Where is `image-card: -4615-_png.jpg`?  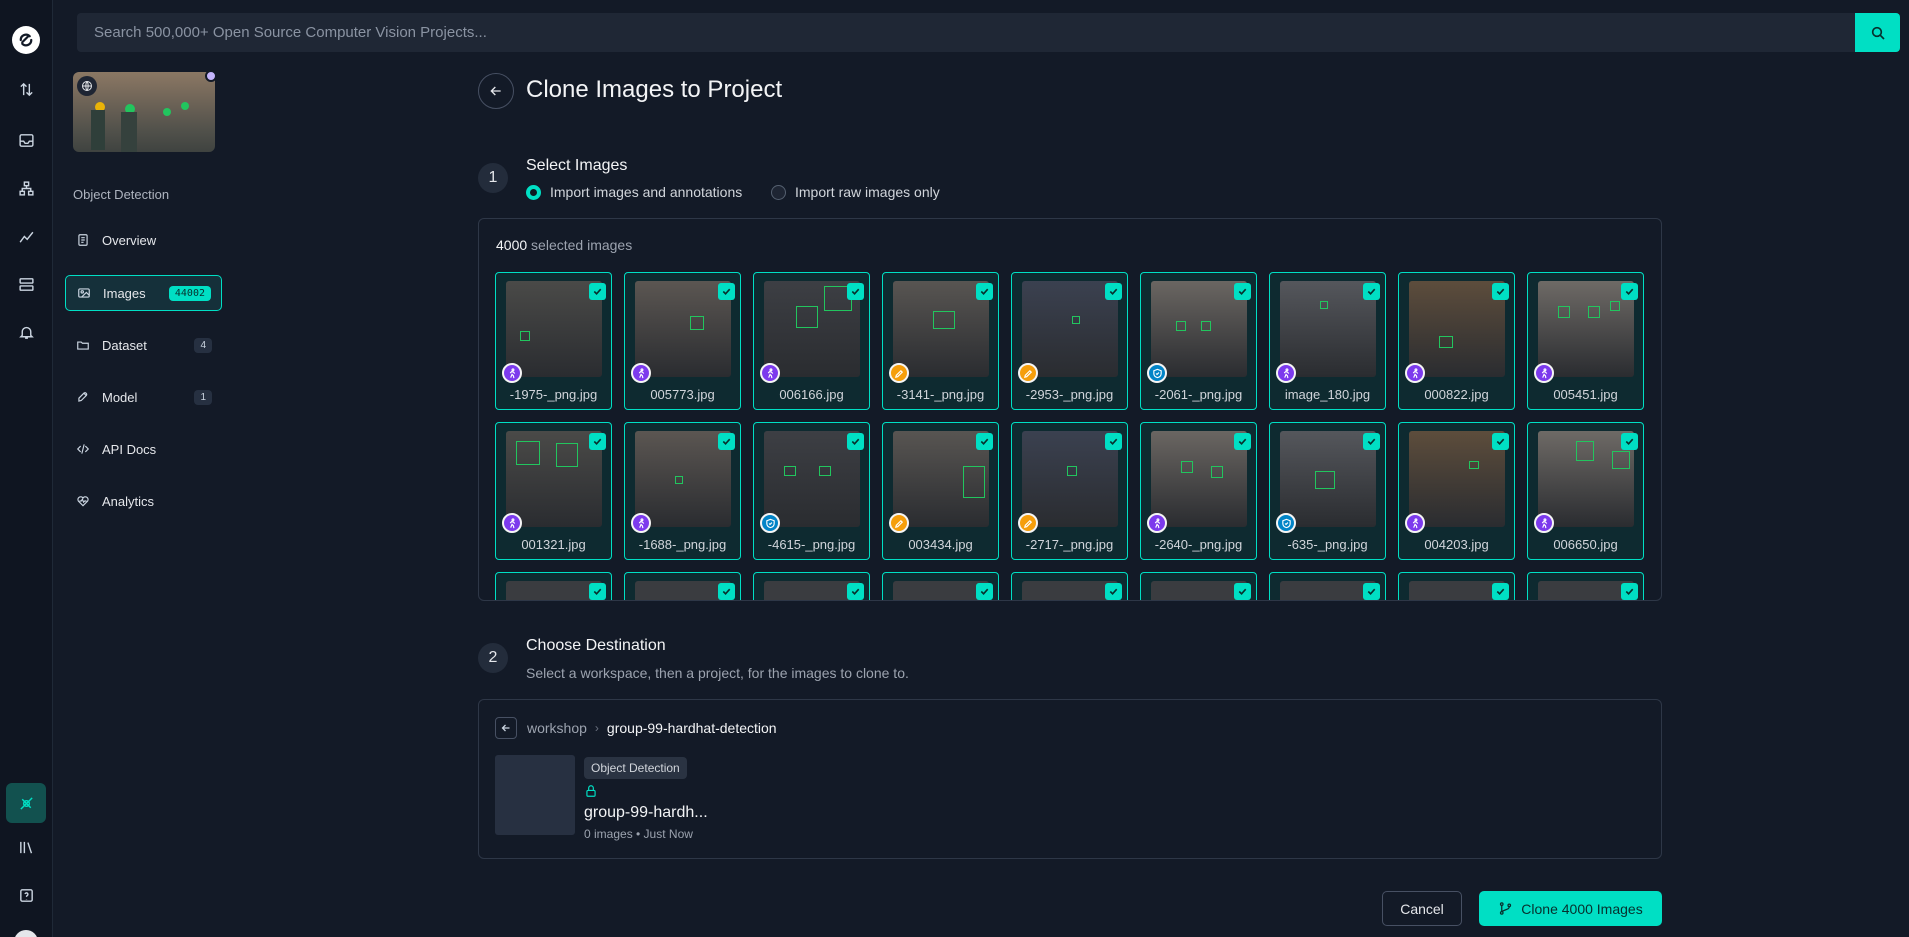 image-card: -4615-_png.jpg is located at coordinates (811, 491).